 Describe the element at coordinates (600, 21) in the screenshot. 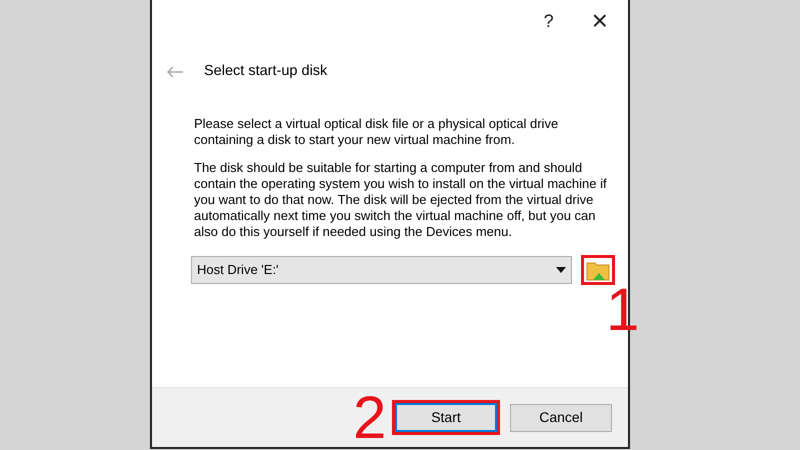

I see `close-button: ×` at that location.